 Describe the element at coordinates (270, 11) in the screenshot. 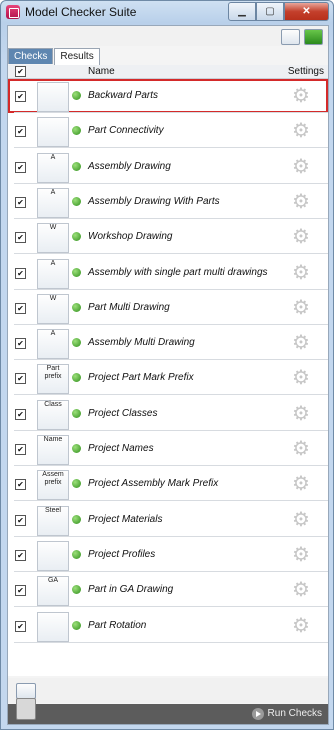

I see `maximize-button: ▢` at that location.